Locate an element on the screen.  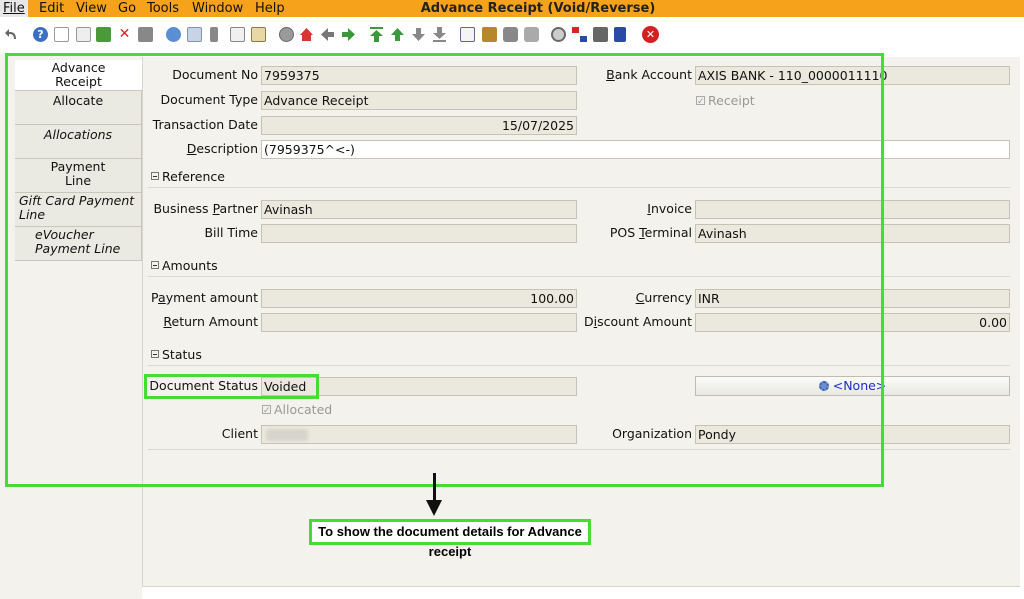
annotation-arrow is located at coordinates (434, 488).